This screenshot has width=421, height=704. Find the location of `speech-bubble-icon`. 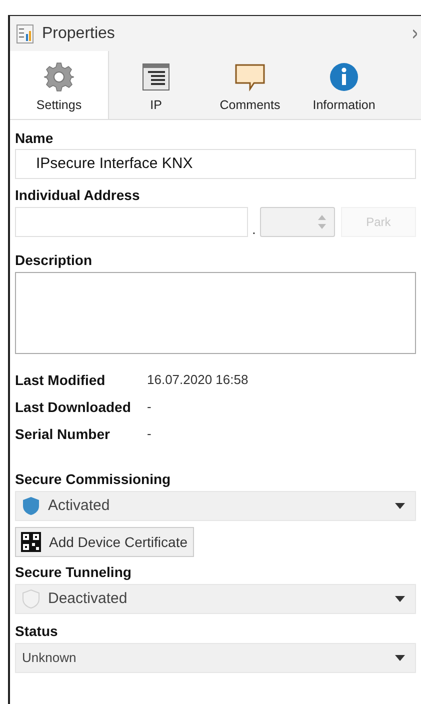

speech-bubble-icon is located at coordinates (250, 77).